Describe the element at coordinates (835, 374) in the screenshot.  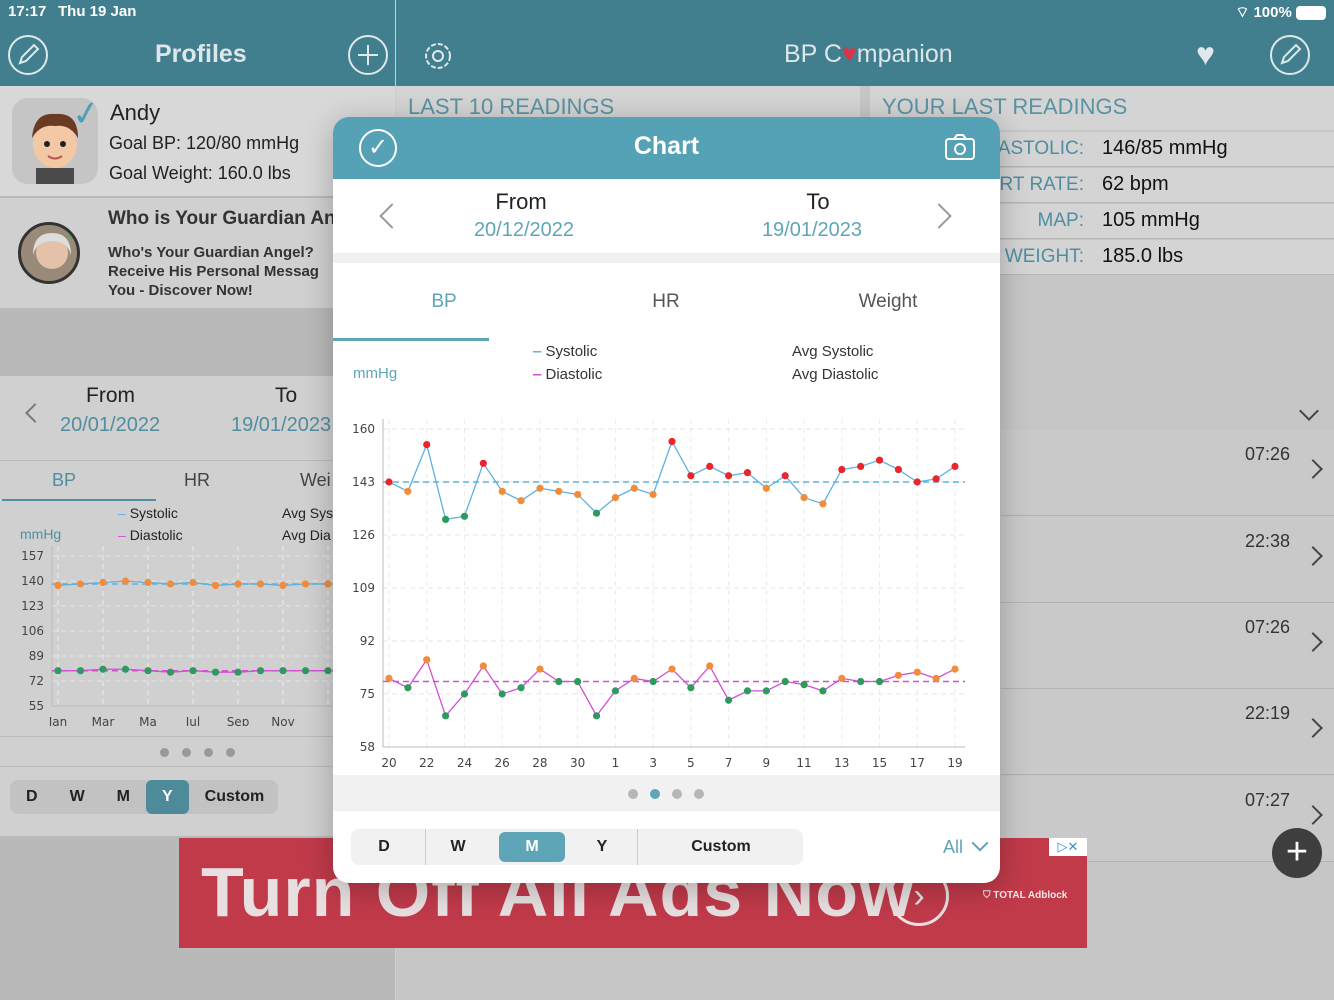
I see `legend-avg-diastolic: Avg Diastolic` at that location.